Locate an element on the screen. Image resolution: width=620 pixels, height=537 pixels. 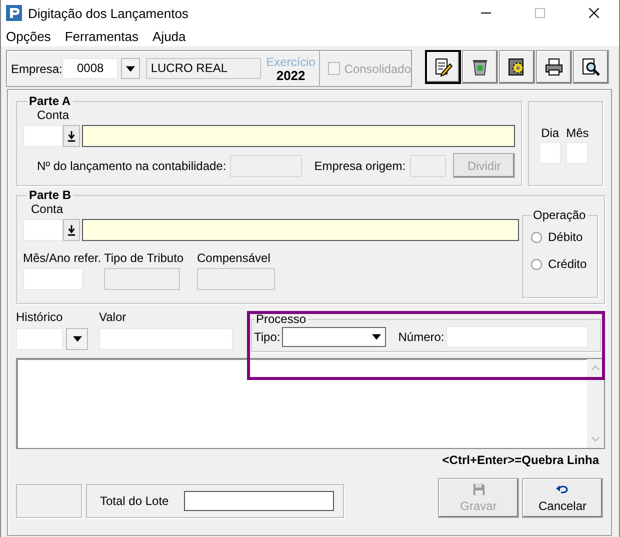
number-label: Número: is located at coordinates (421, 337).